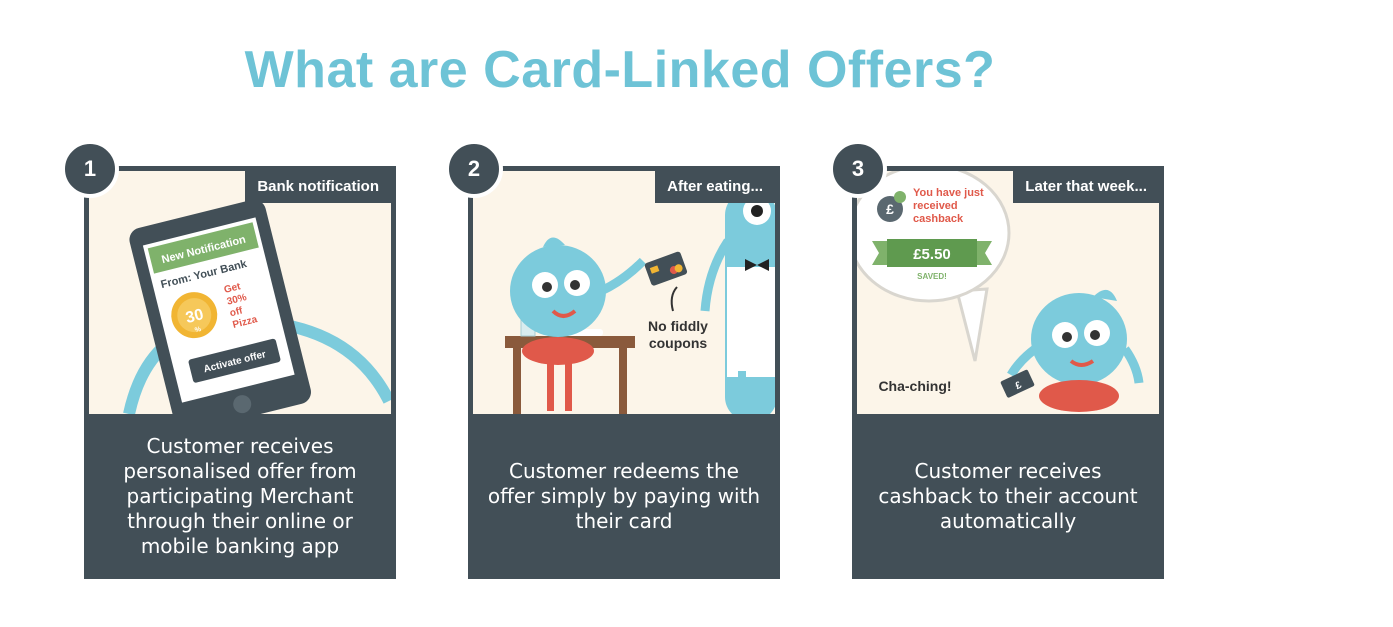  What do you see at coordinates (666, 268) in the screenshot?
I see `payment-card-icon` at bounding box center [666, 268].